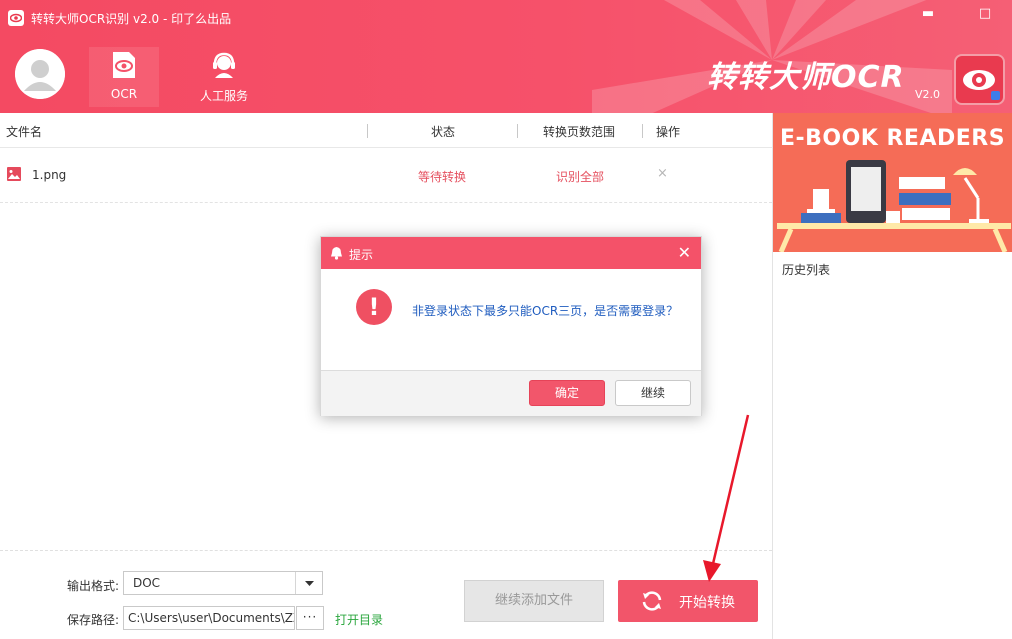 This screenshot has width=1012, height=639. What do you see at coordinates (131, 18) in the screenshot?
I see `app-title: 转转大师OCR识别 v2.0 - 印了么出品` at bounding box center [131, 18].